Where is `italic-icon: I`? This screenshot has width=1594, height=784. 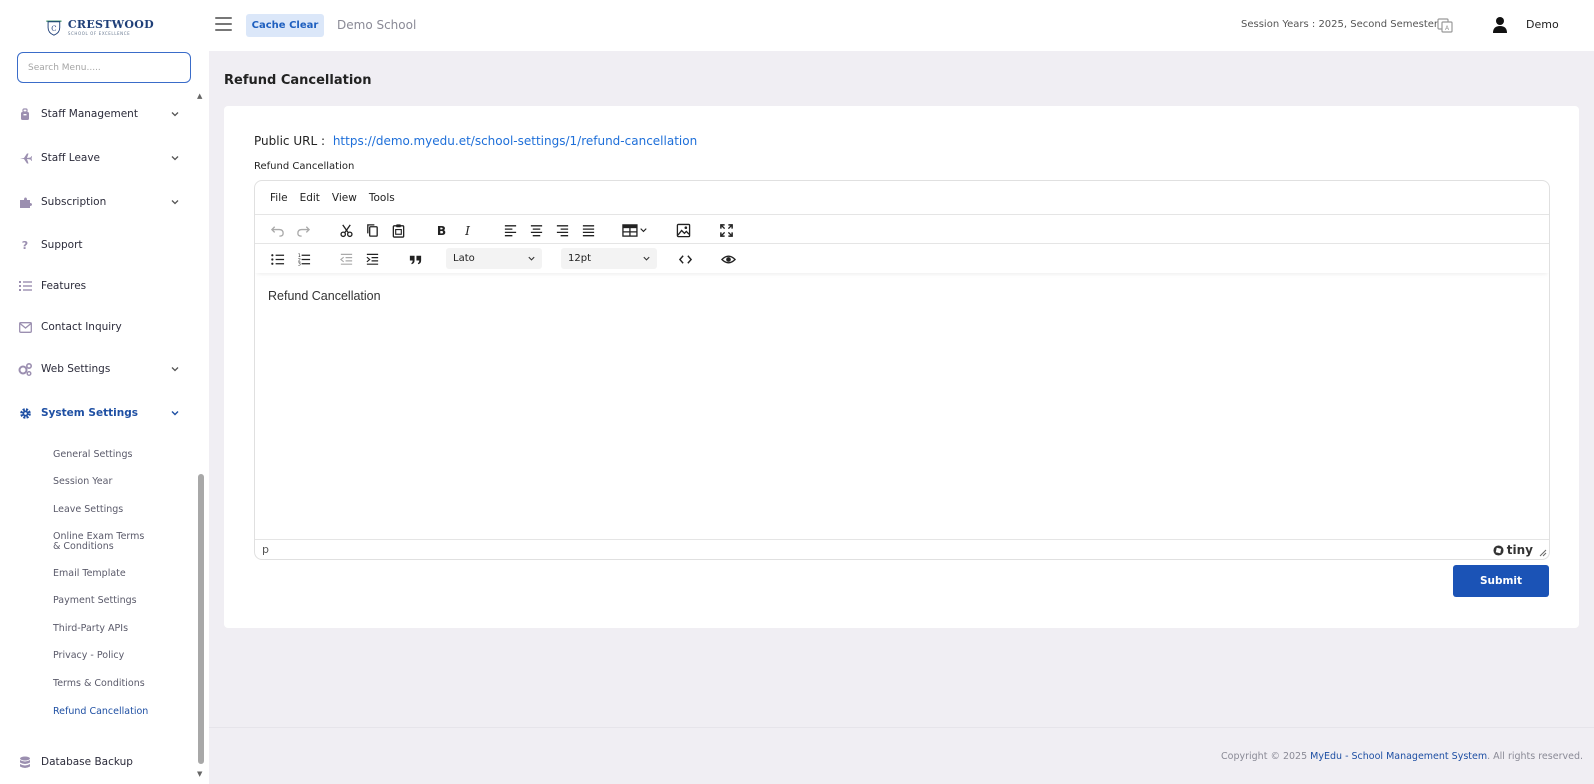 italic-icon: I is located at coordinates (467, 230).